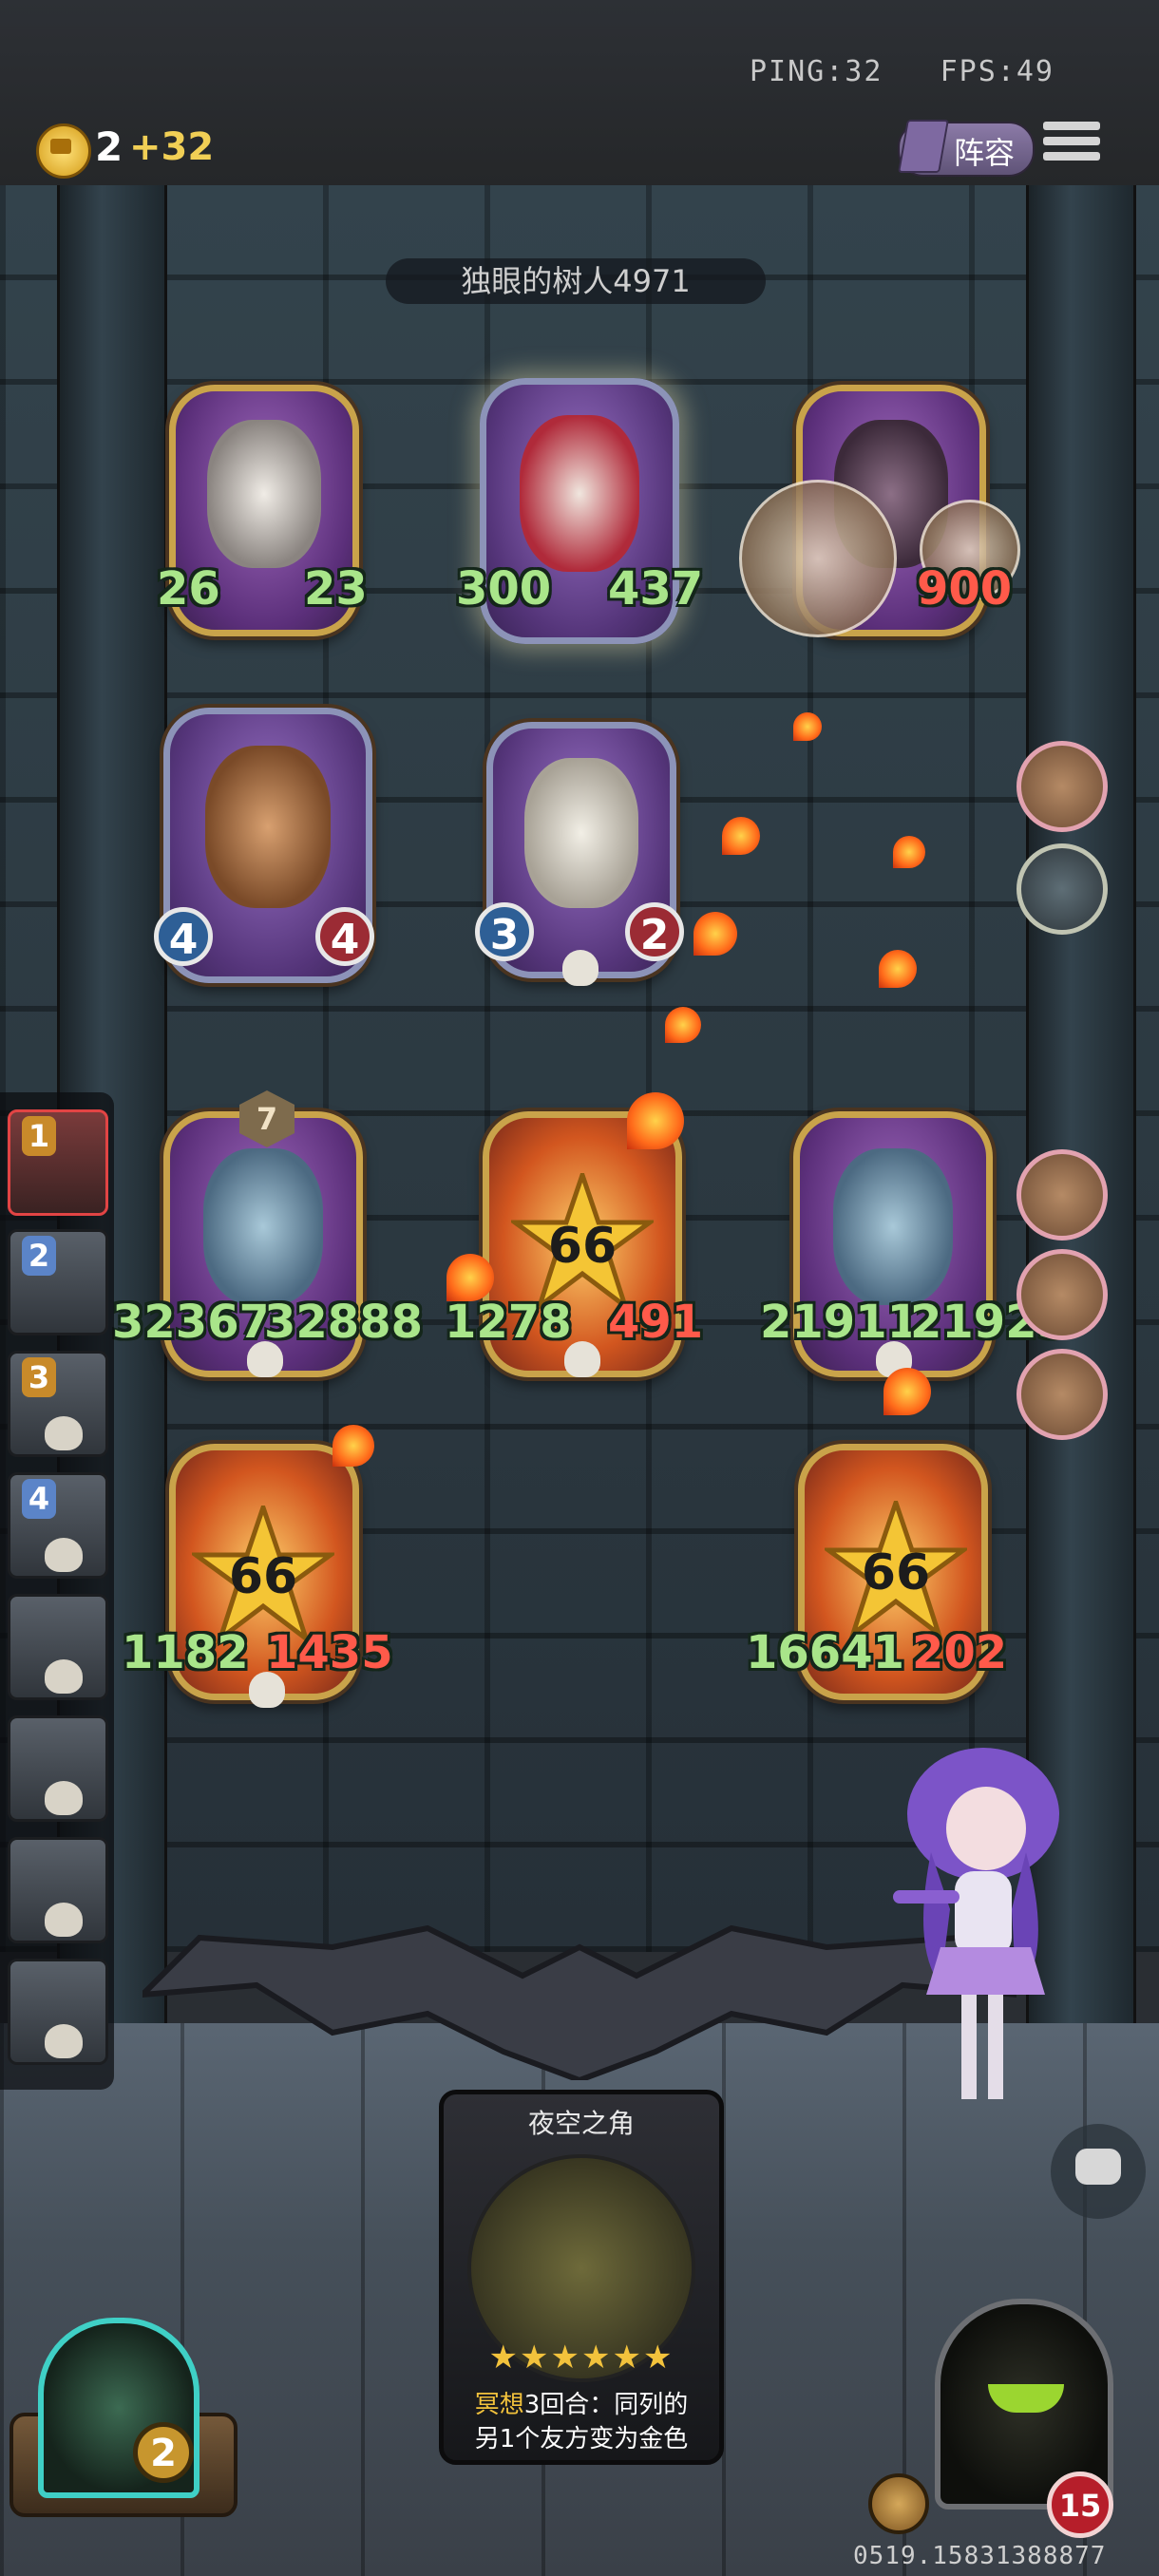 Image resolution: width=1159 pixels, height=2576 pixels. Describe the element at coordinates (980, 2556) in the screenshot. I see `session-id: 0519.15831388877` at that location.